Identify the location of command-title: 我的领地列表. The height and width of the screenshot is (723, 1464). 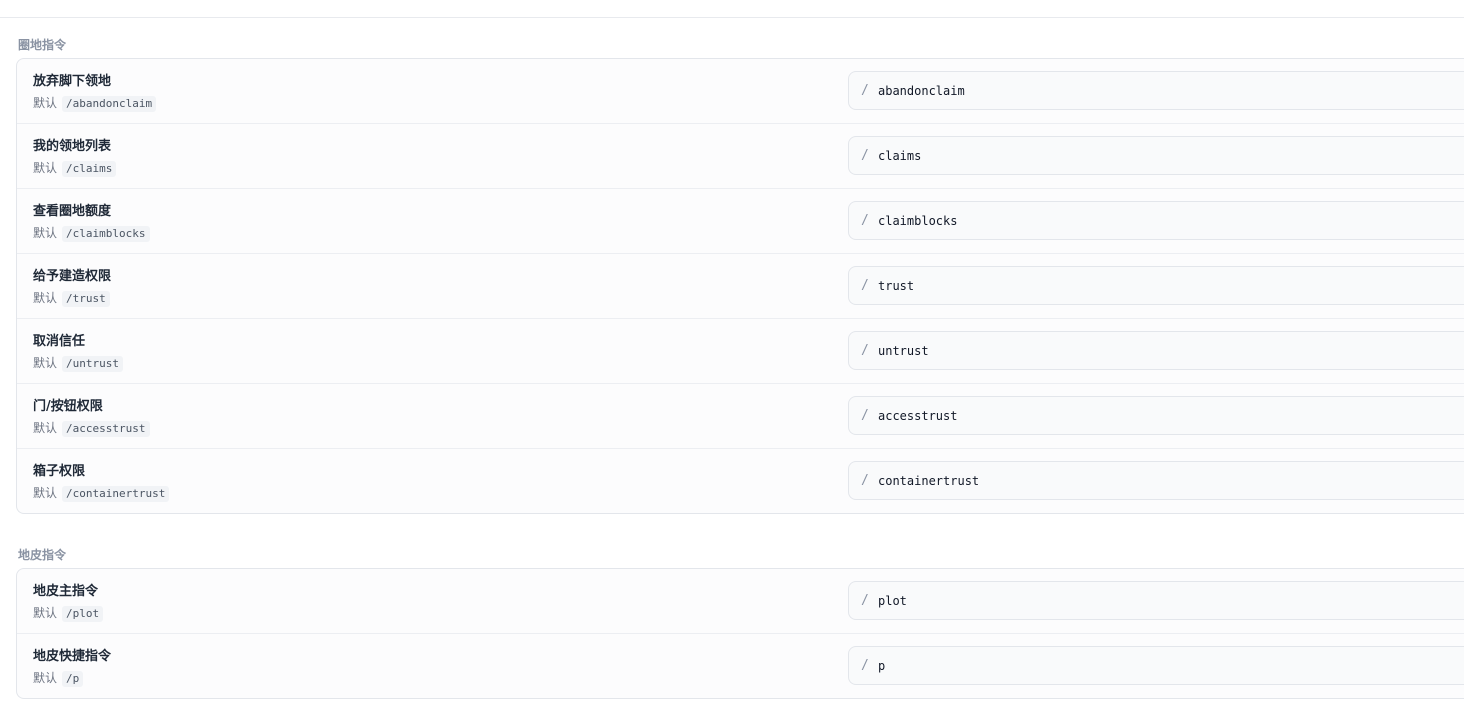
(72, 146).